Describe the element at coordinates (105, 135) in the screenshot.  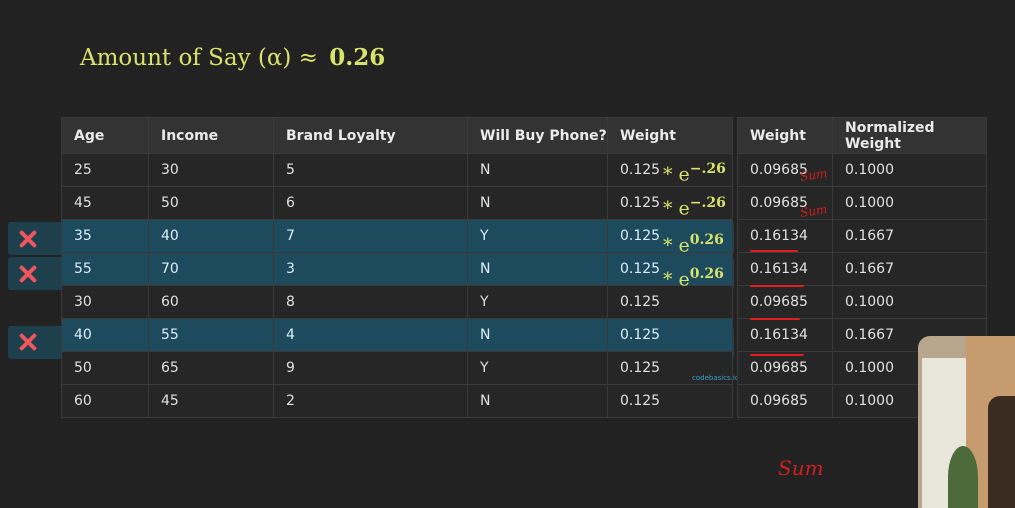
I see `column-header-age: Age` at that location.